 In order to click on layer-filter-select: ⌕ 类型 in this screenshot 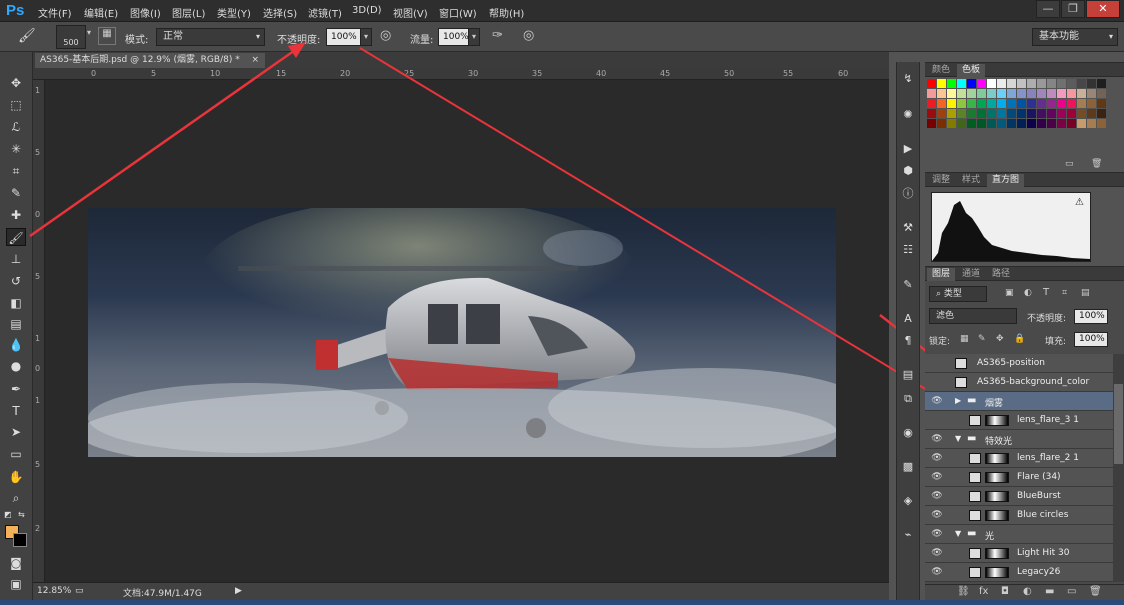, I will do `click(958, 294)`.